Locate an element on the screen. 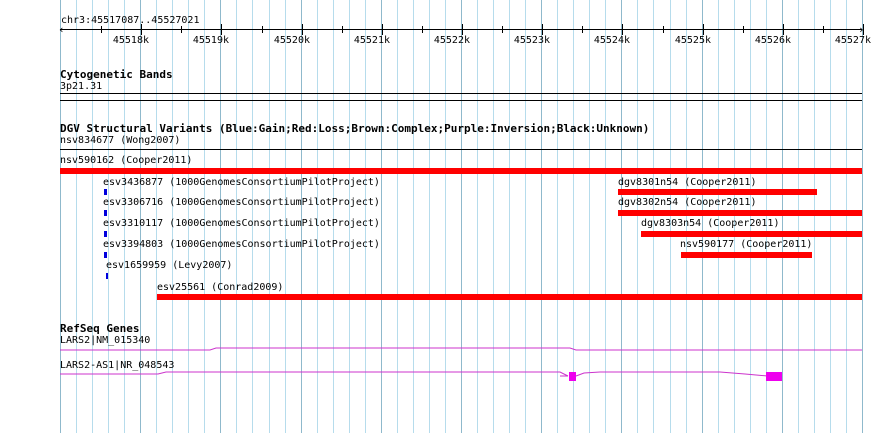 This screenshot has height=433, width=890. feature-bar-esv3310117 is located at coordinates (105, 234).